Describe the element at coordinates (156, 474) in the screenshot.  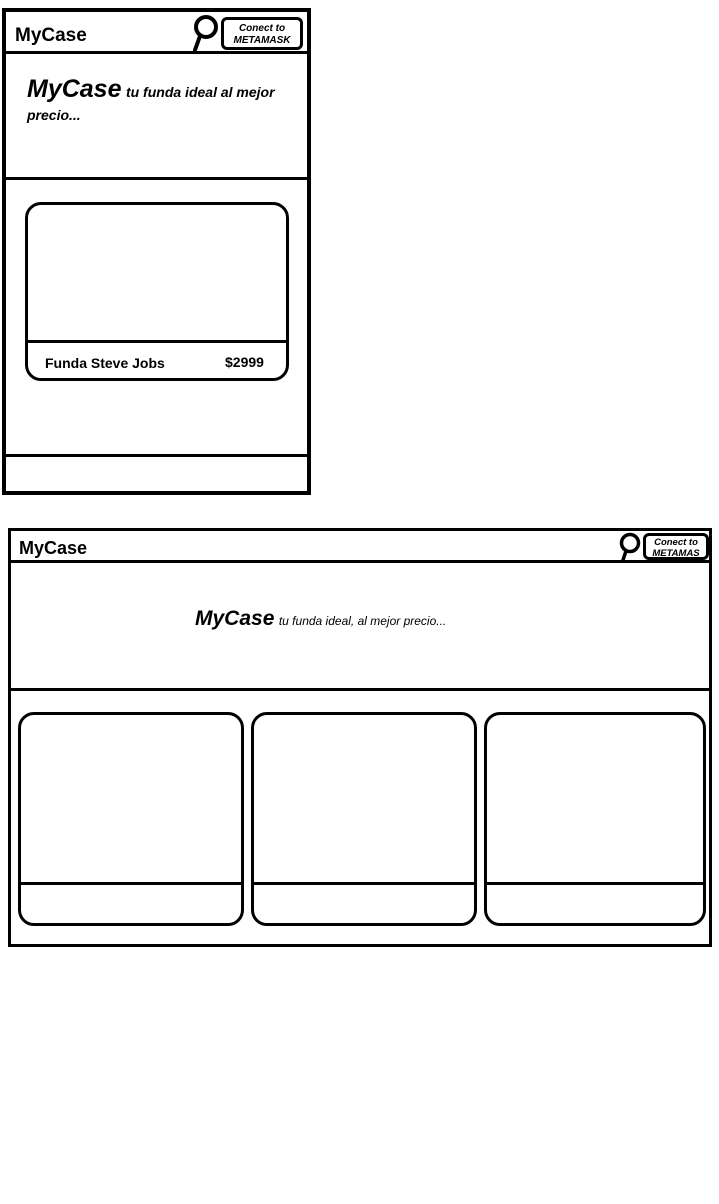
I see `footer-bar` at that location.